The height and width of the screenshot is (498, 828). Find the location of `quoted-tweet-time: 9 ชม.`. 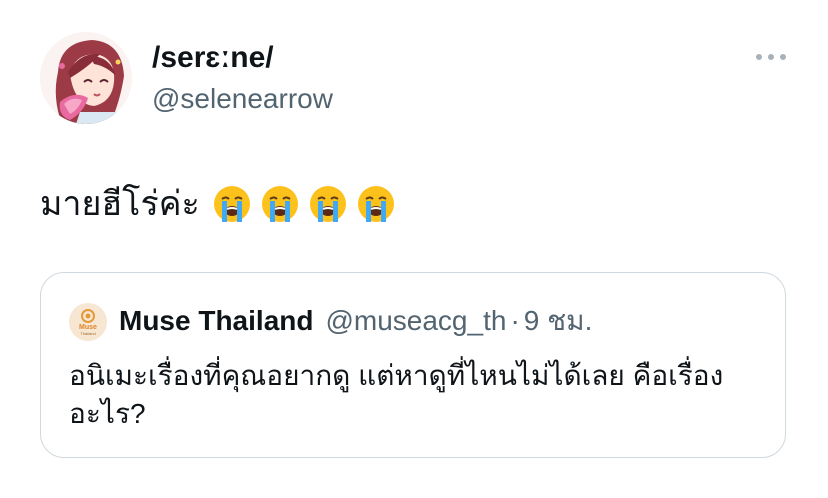

quoted-tweet-time: 9 ชม. is located at coordinates (558, 321).